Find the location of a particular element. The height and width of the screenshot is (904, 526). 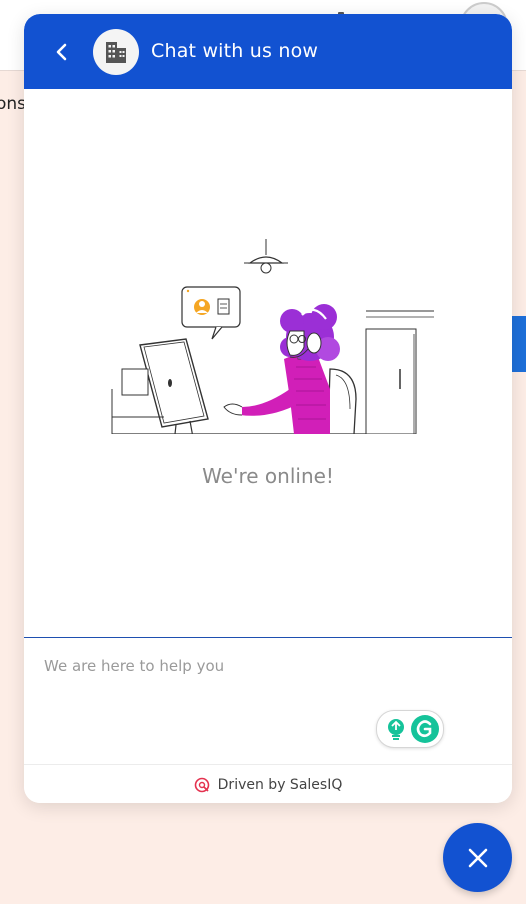

operator-avatar is located at coordinates (116, 52).